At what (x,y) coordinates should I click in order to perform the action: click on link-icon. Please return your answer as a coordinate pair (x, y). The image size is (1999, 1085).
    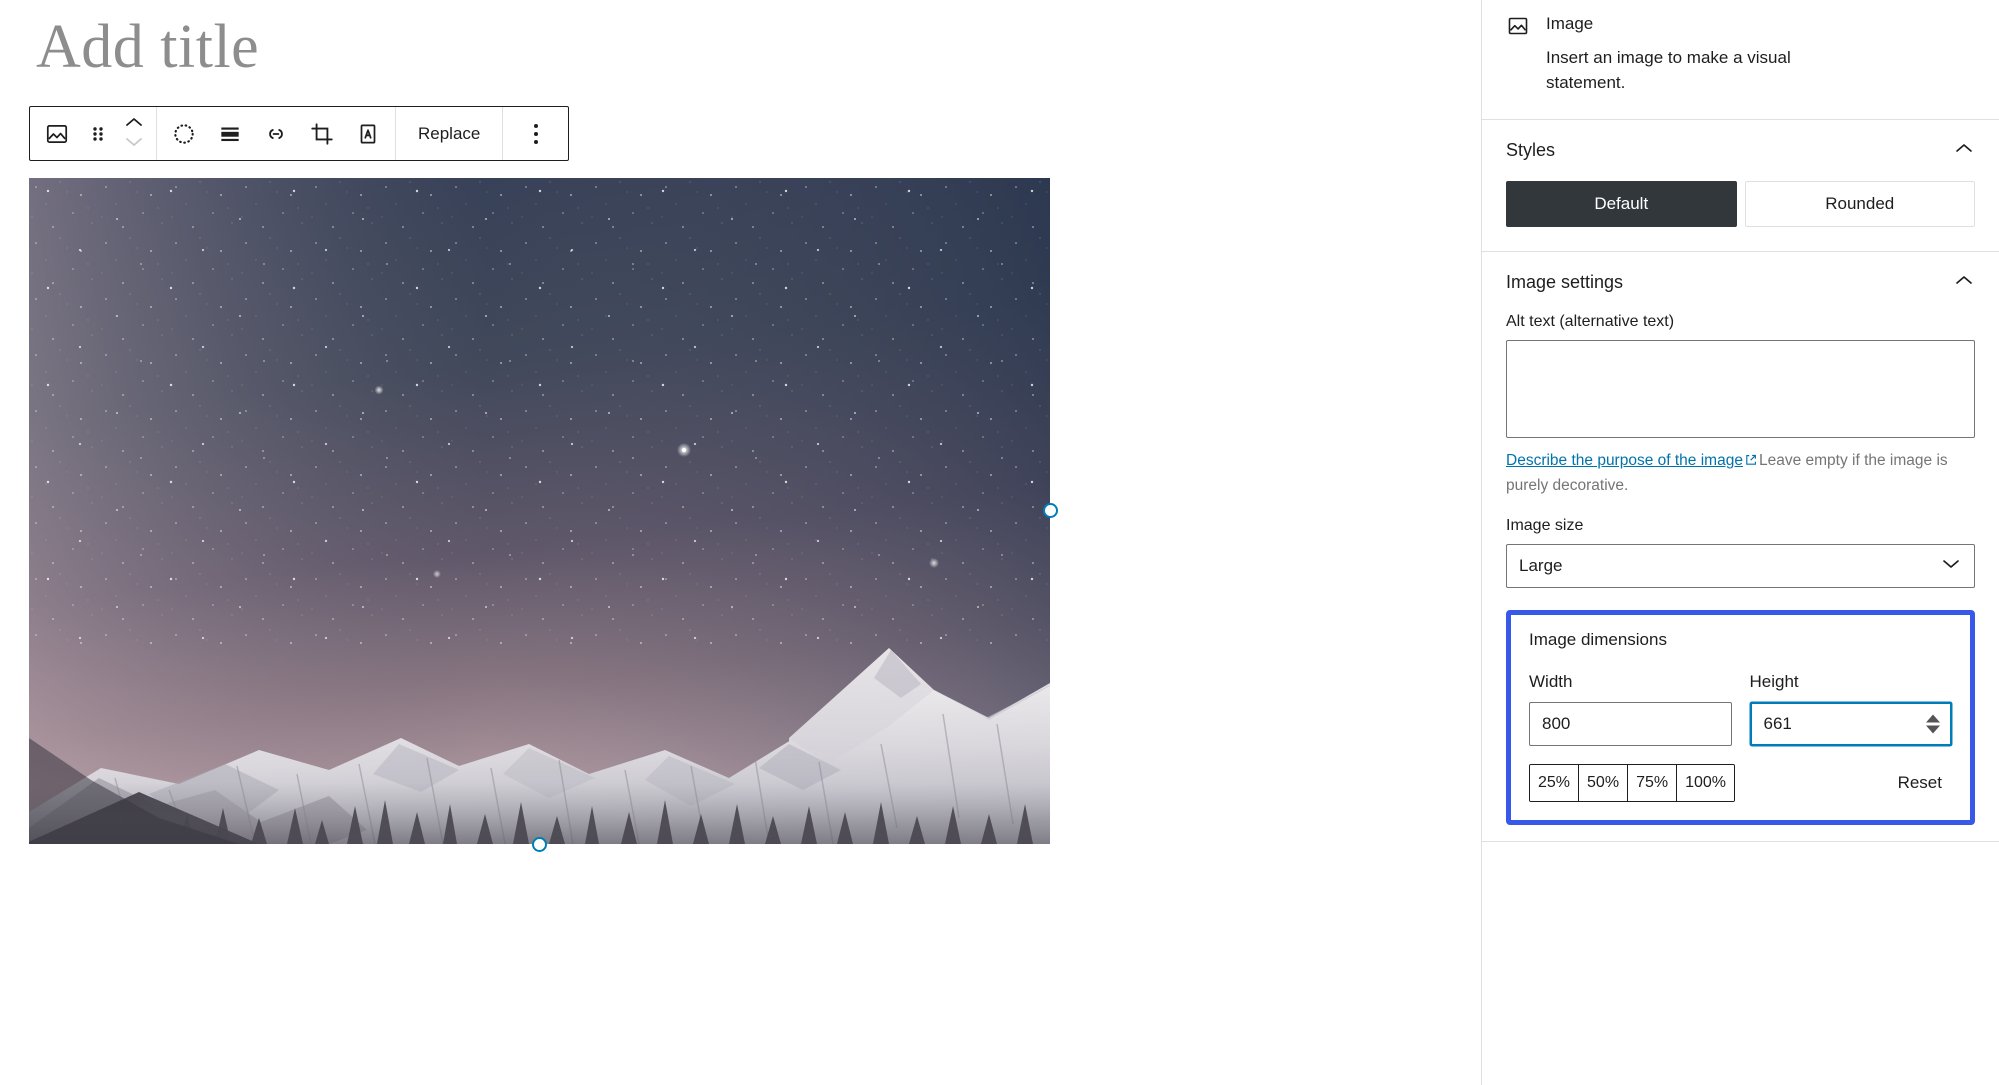
    Looking at the image, I should click on (276, 133).